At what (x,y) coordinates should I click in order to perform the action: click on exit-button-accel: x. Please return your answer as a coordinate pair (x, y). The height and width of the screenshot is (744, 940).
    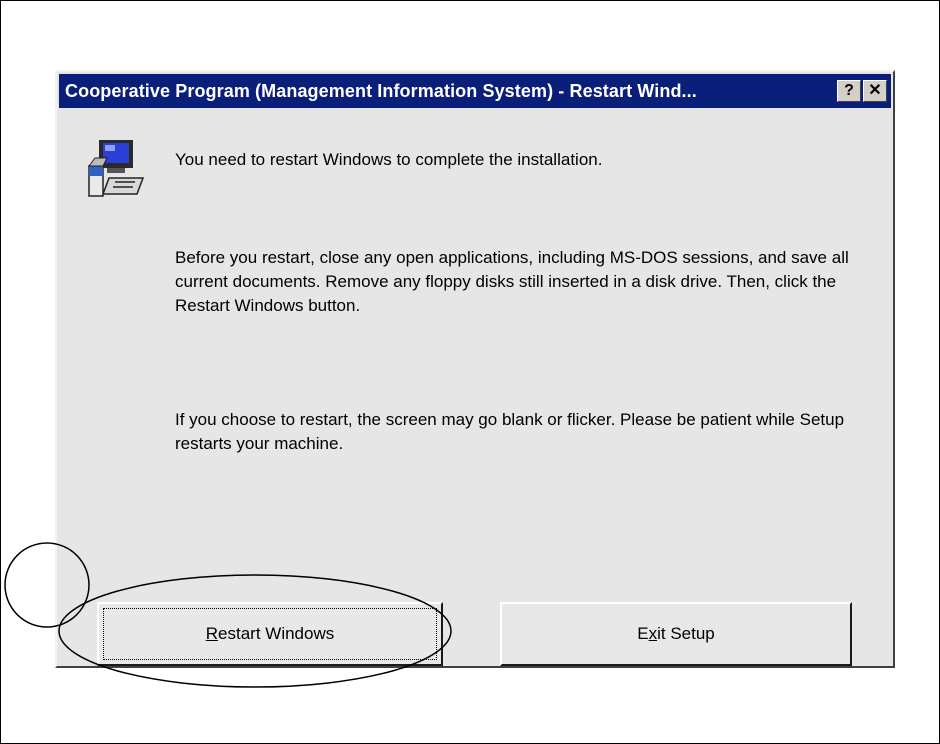
    Looking at the image, I should click on (653, 633).